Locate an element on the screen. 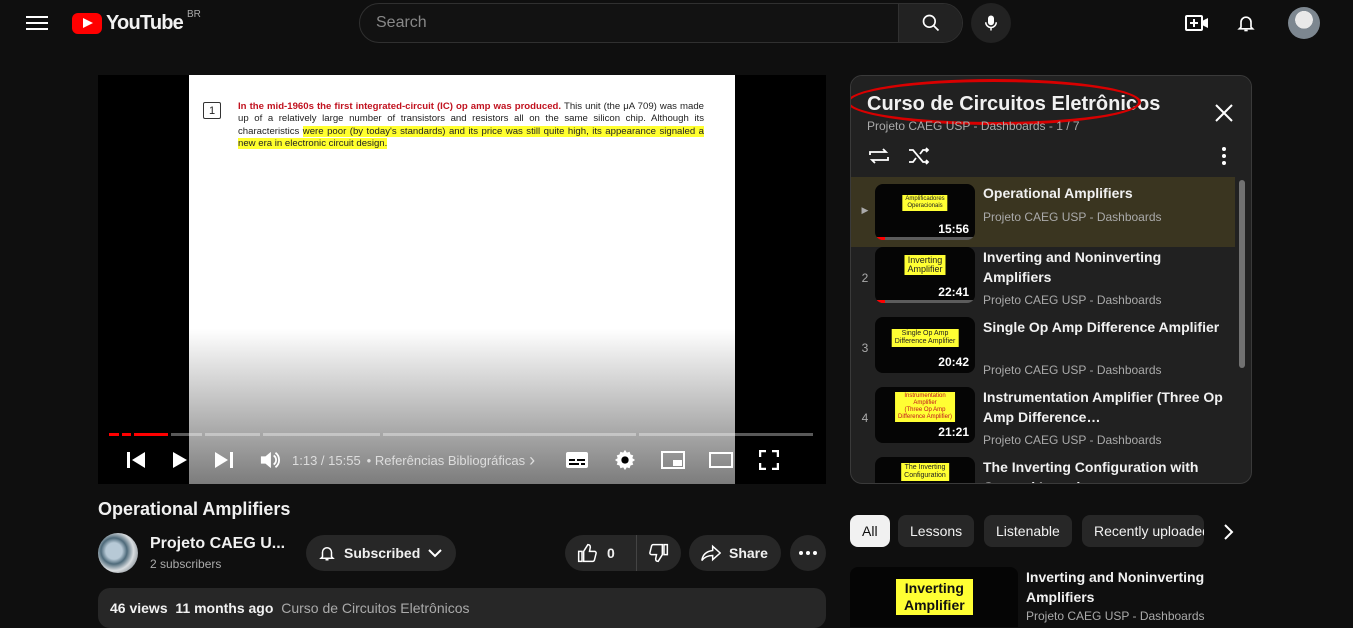 The width and height of the screenshot is (1353, 628). more-vertical-icon is located at coordinates (1224, 156).